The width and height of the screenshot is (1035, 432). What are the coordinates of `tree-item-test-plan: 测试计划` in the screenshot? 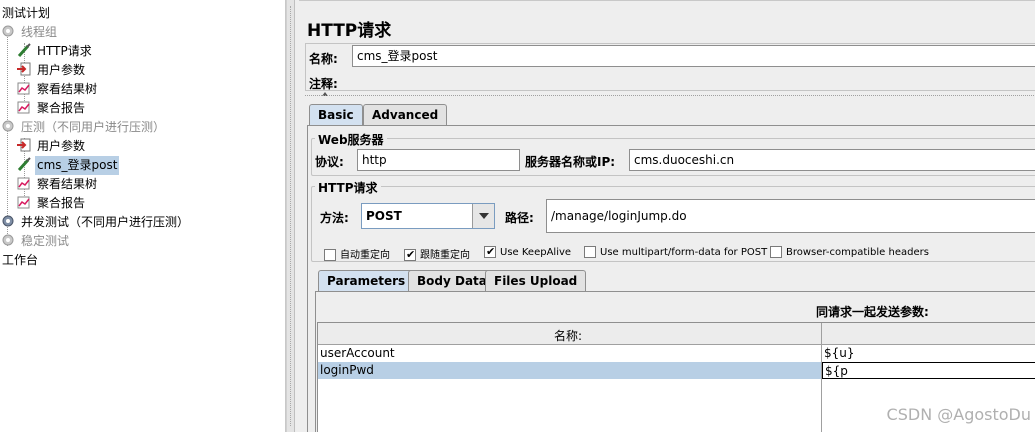 It's located at (26, 13).